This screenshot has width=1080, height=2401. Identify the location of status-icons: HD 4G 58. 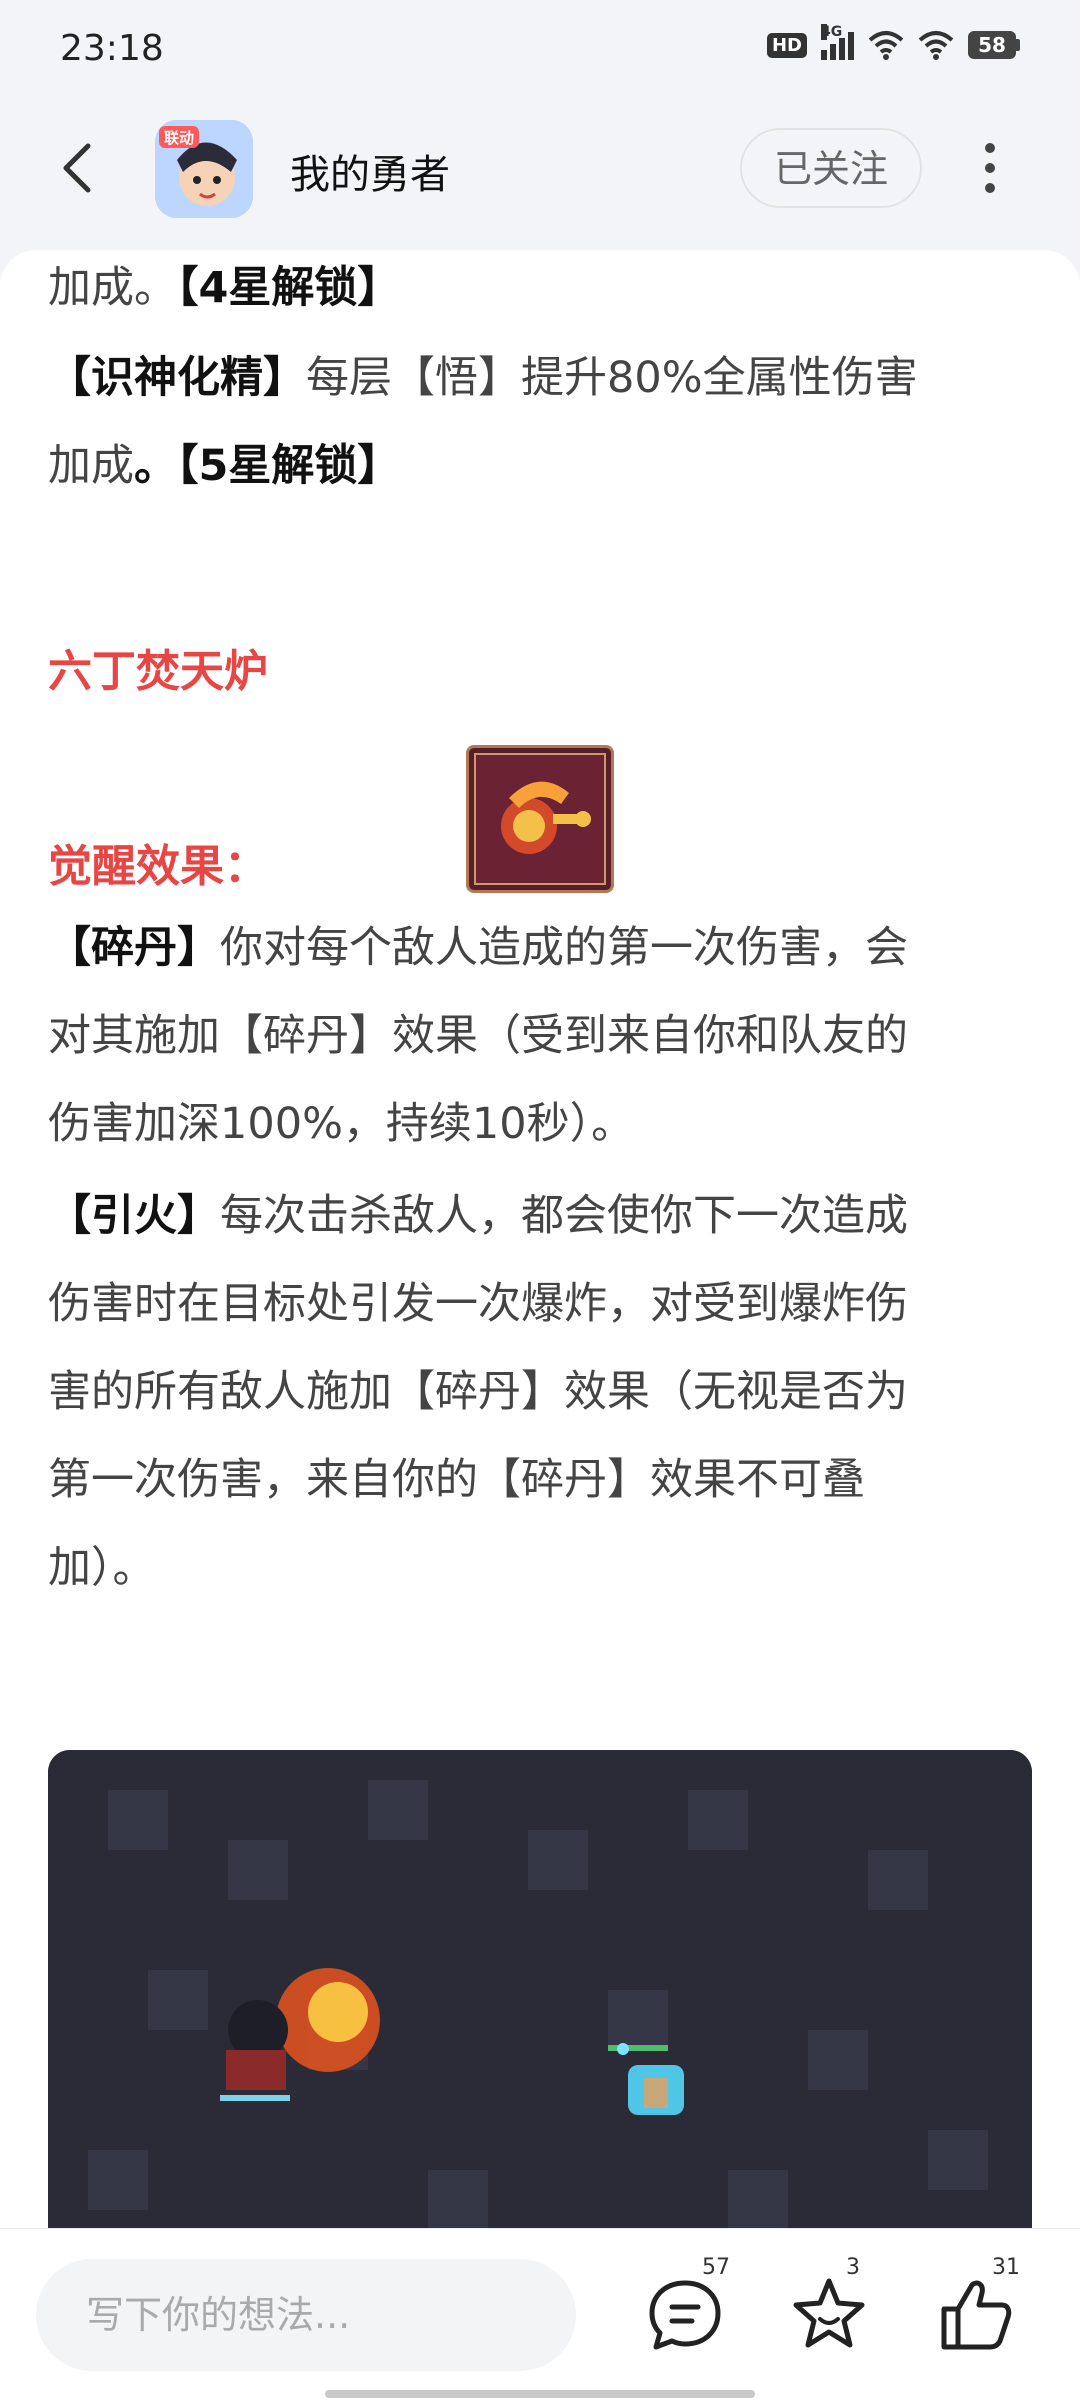
(893, 42).